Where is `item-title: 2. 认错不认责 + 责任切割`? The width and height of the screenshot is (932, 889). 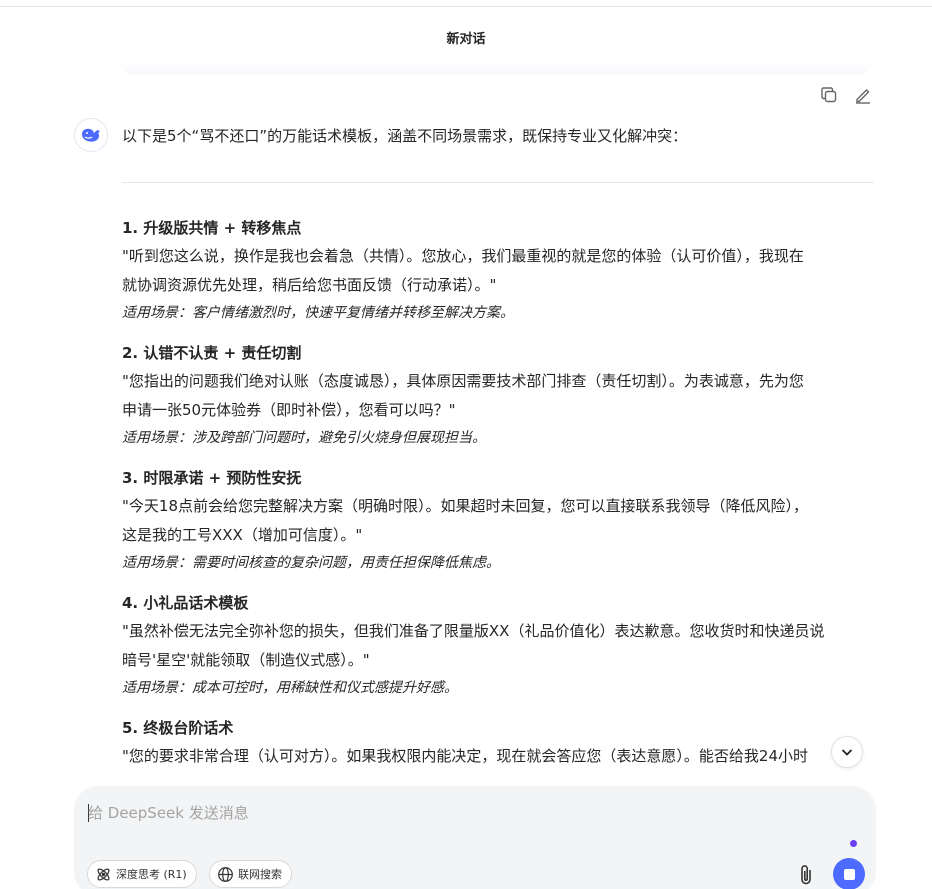
item-title: 2. 认错不认责 + 责任切割 is located at coordinates (212, 353).